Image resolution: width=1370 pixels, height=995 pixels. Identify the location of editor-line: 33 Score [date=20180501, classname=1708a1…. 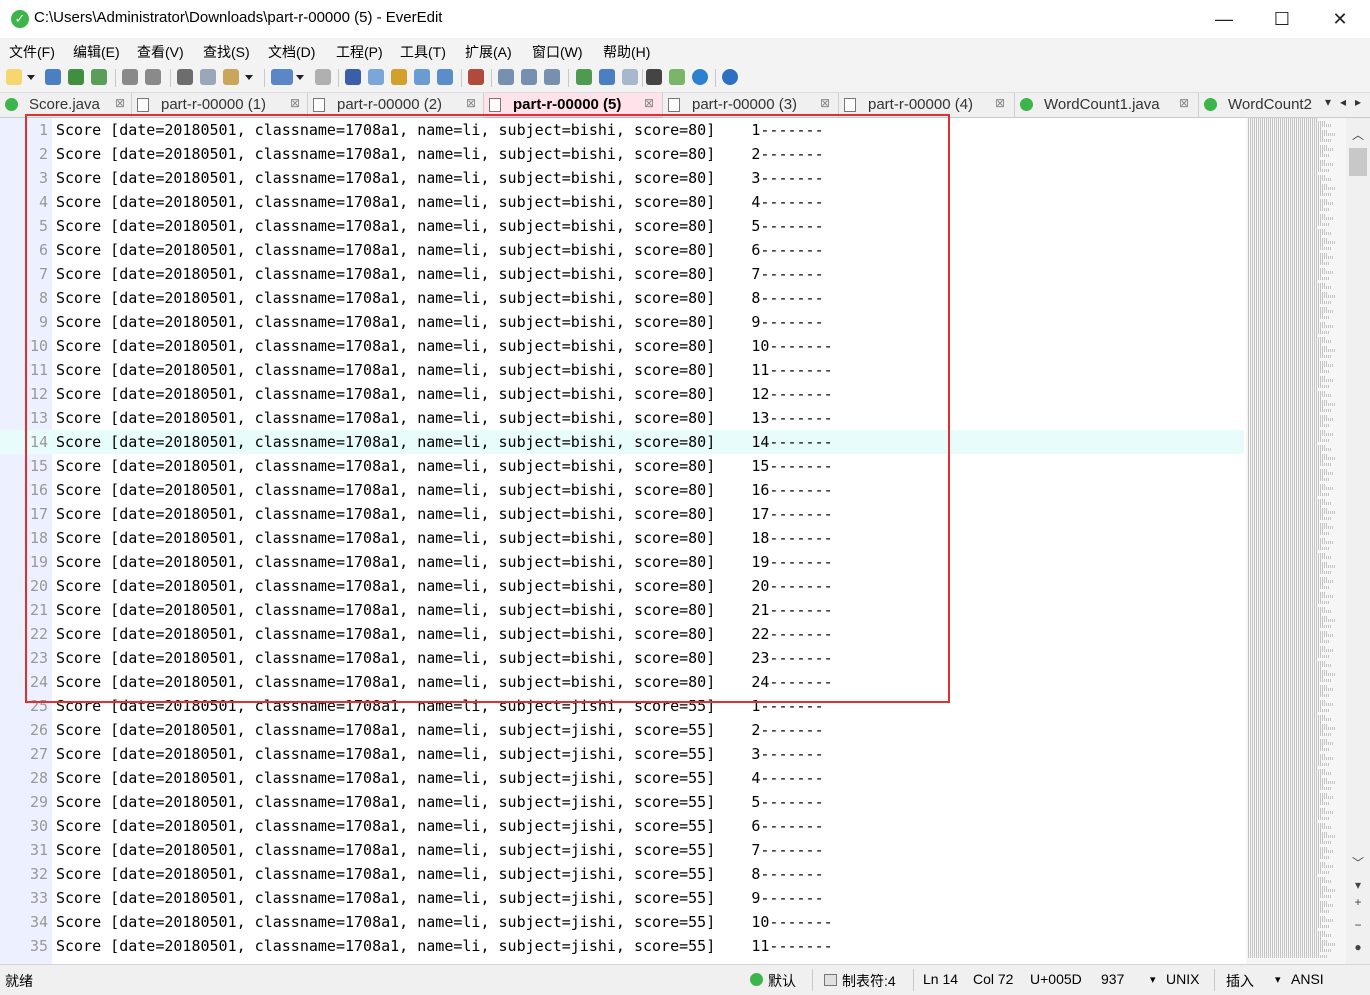
(622, 898).